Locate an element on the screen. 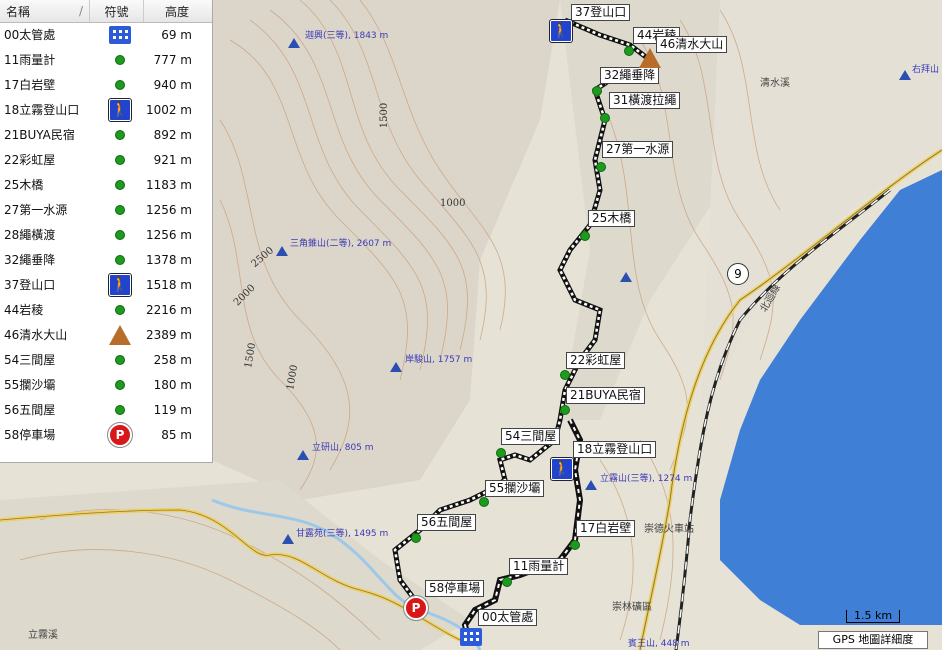 This screenshot has width=942, height=650. place-label: 立霧溪 is located at coordinates (43, 635).